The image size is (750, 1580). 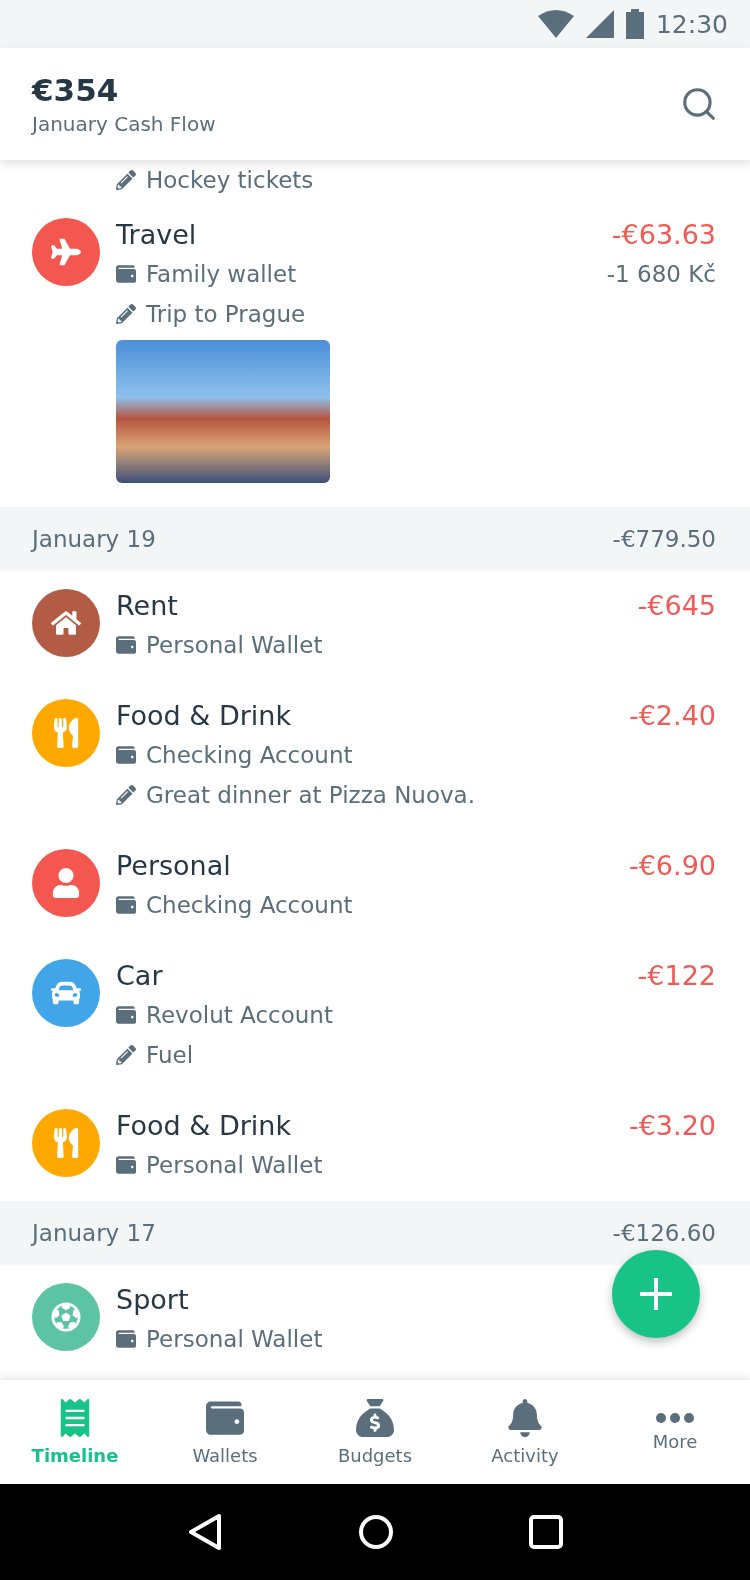 What do you see at coordinates (156, 234) in the screenshot?
I see `category-name: Travel` at bounding box center [156, 234].